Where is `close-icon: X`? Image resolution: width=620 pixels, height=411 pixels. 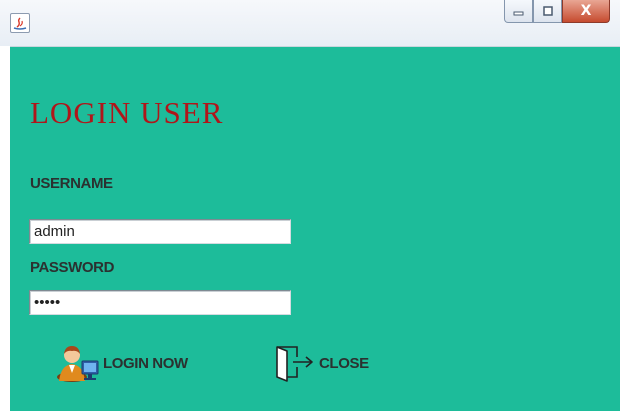
close-icon: X is located at coordinates (586, 11).